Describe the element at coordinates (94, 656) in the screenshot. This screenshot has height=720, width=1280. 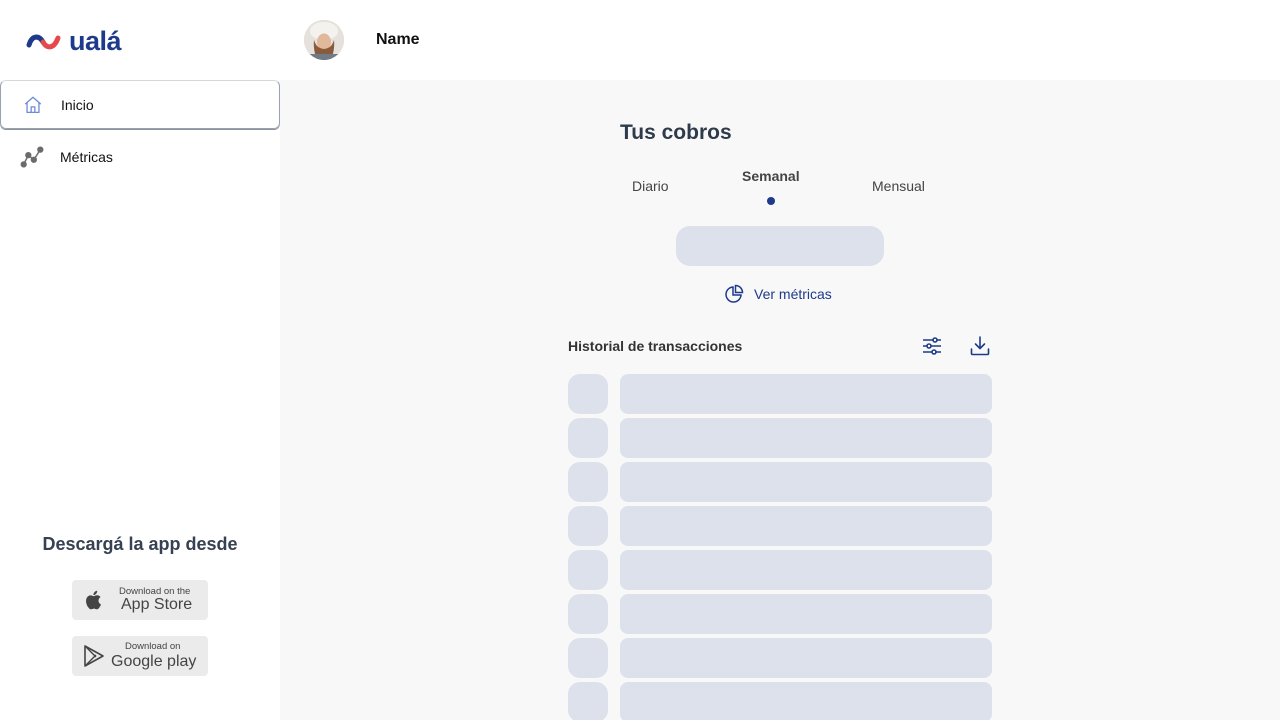
I see `google-play-icon` at that location.